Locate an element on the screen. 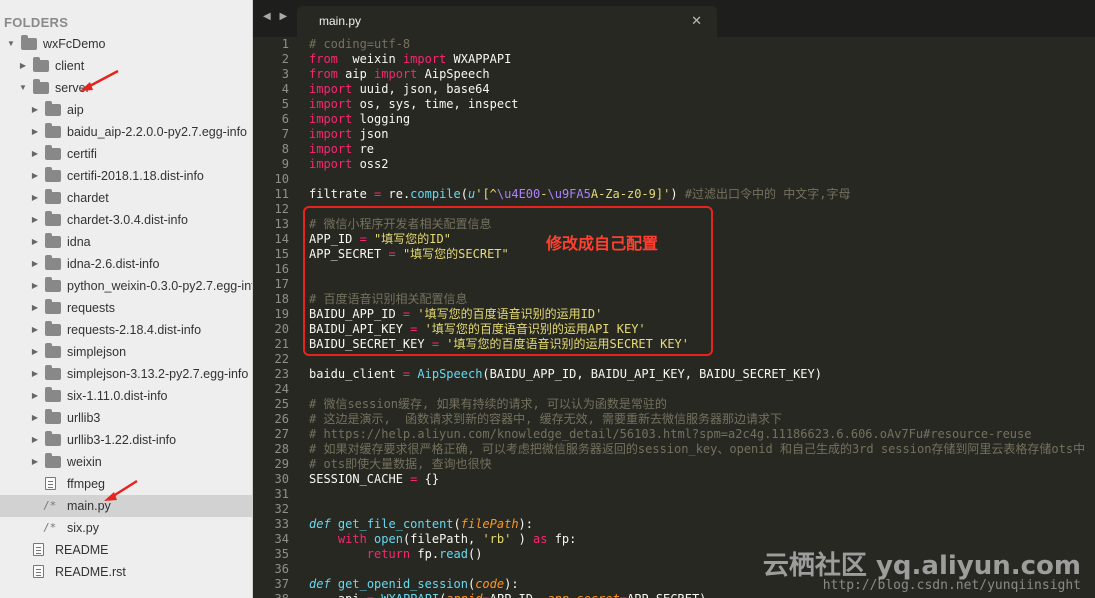 The height and width of the screenshot is (598, 1095). tree-item-requests-2-18-4-dist-info: ▶ requests-2.18.4.dist-info is located at coordinates (126, 330).